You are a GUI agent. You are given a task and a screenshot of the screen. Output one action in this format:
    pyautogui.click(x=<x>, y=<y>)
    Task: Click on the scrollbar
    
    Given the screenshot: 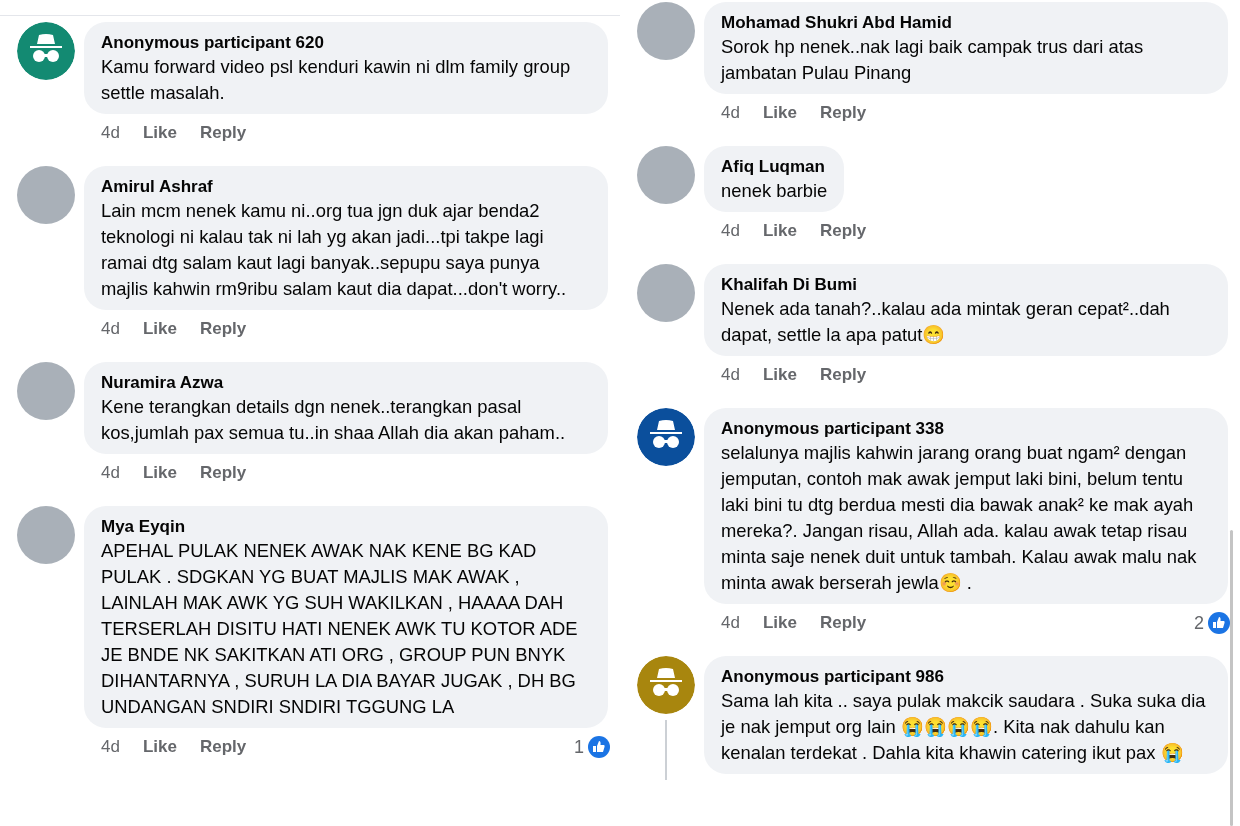 What is the action you would take?
    pyautogui.click(x=1231, y=678)
    